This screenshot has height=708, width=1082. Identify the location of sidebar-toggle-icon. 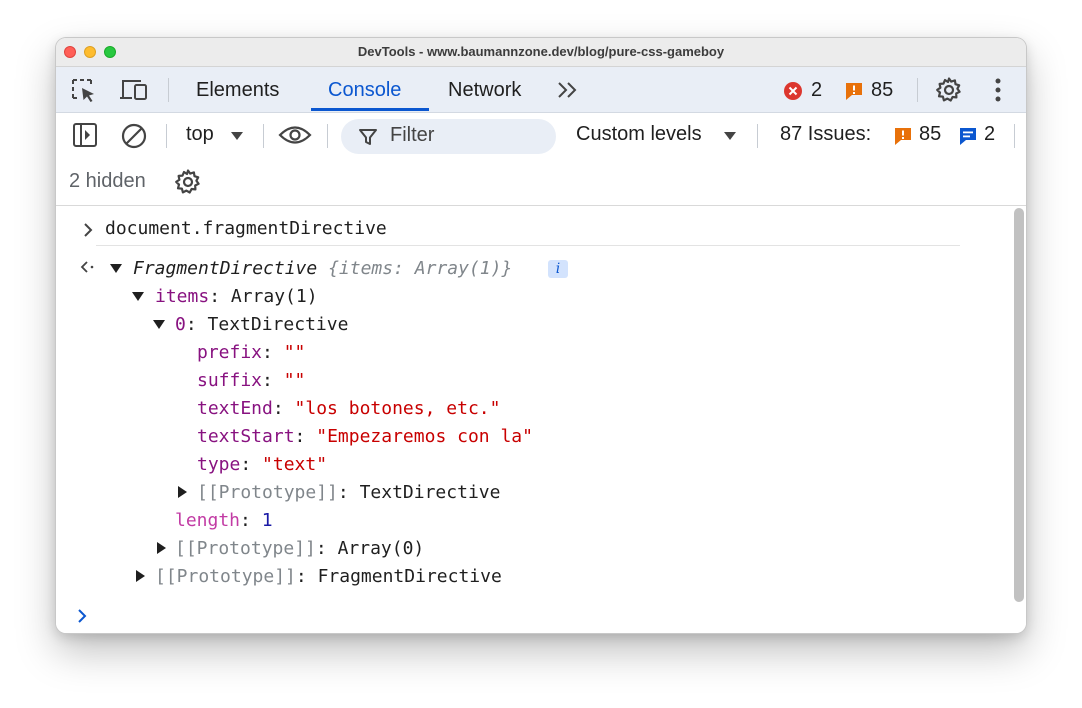
(85, 135).